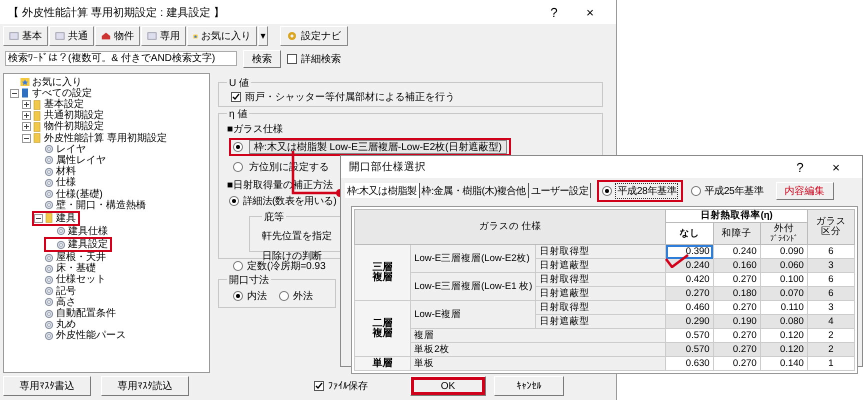 This screenshot has width=863, height=400. Describe the element at coordinates (727, 190) in the screenshot. I see `standard-option: 平成25年基準` at that location.